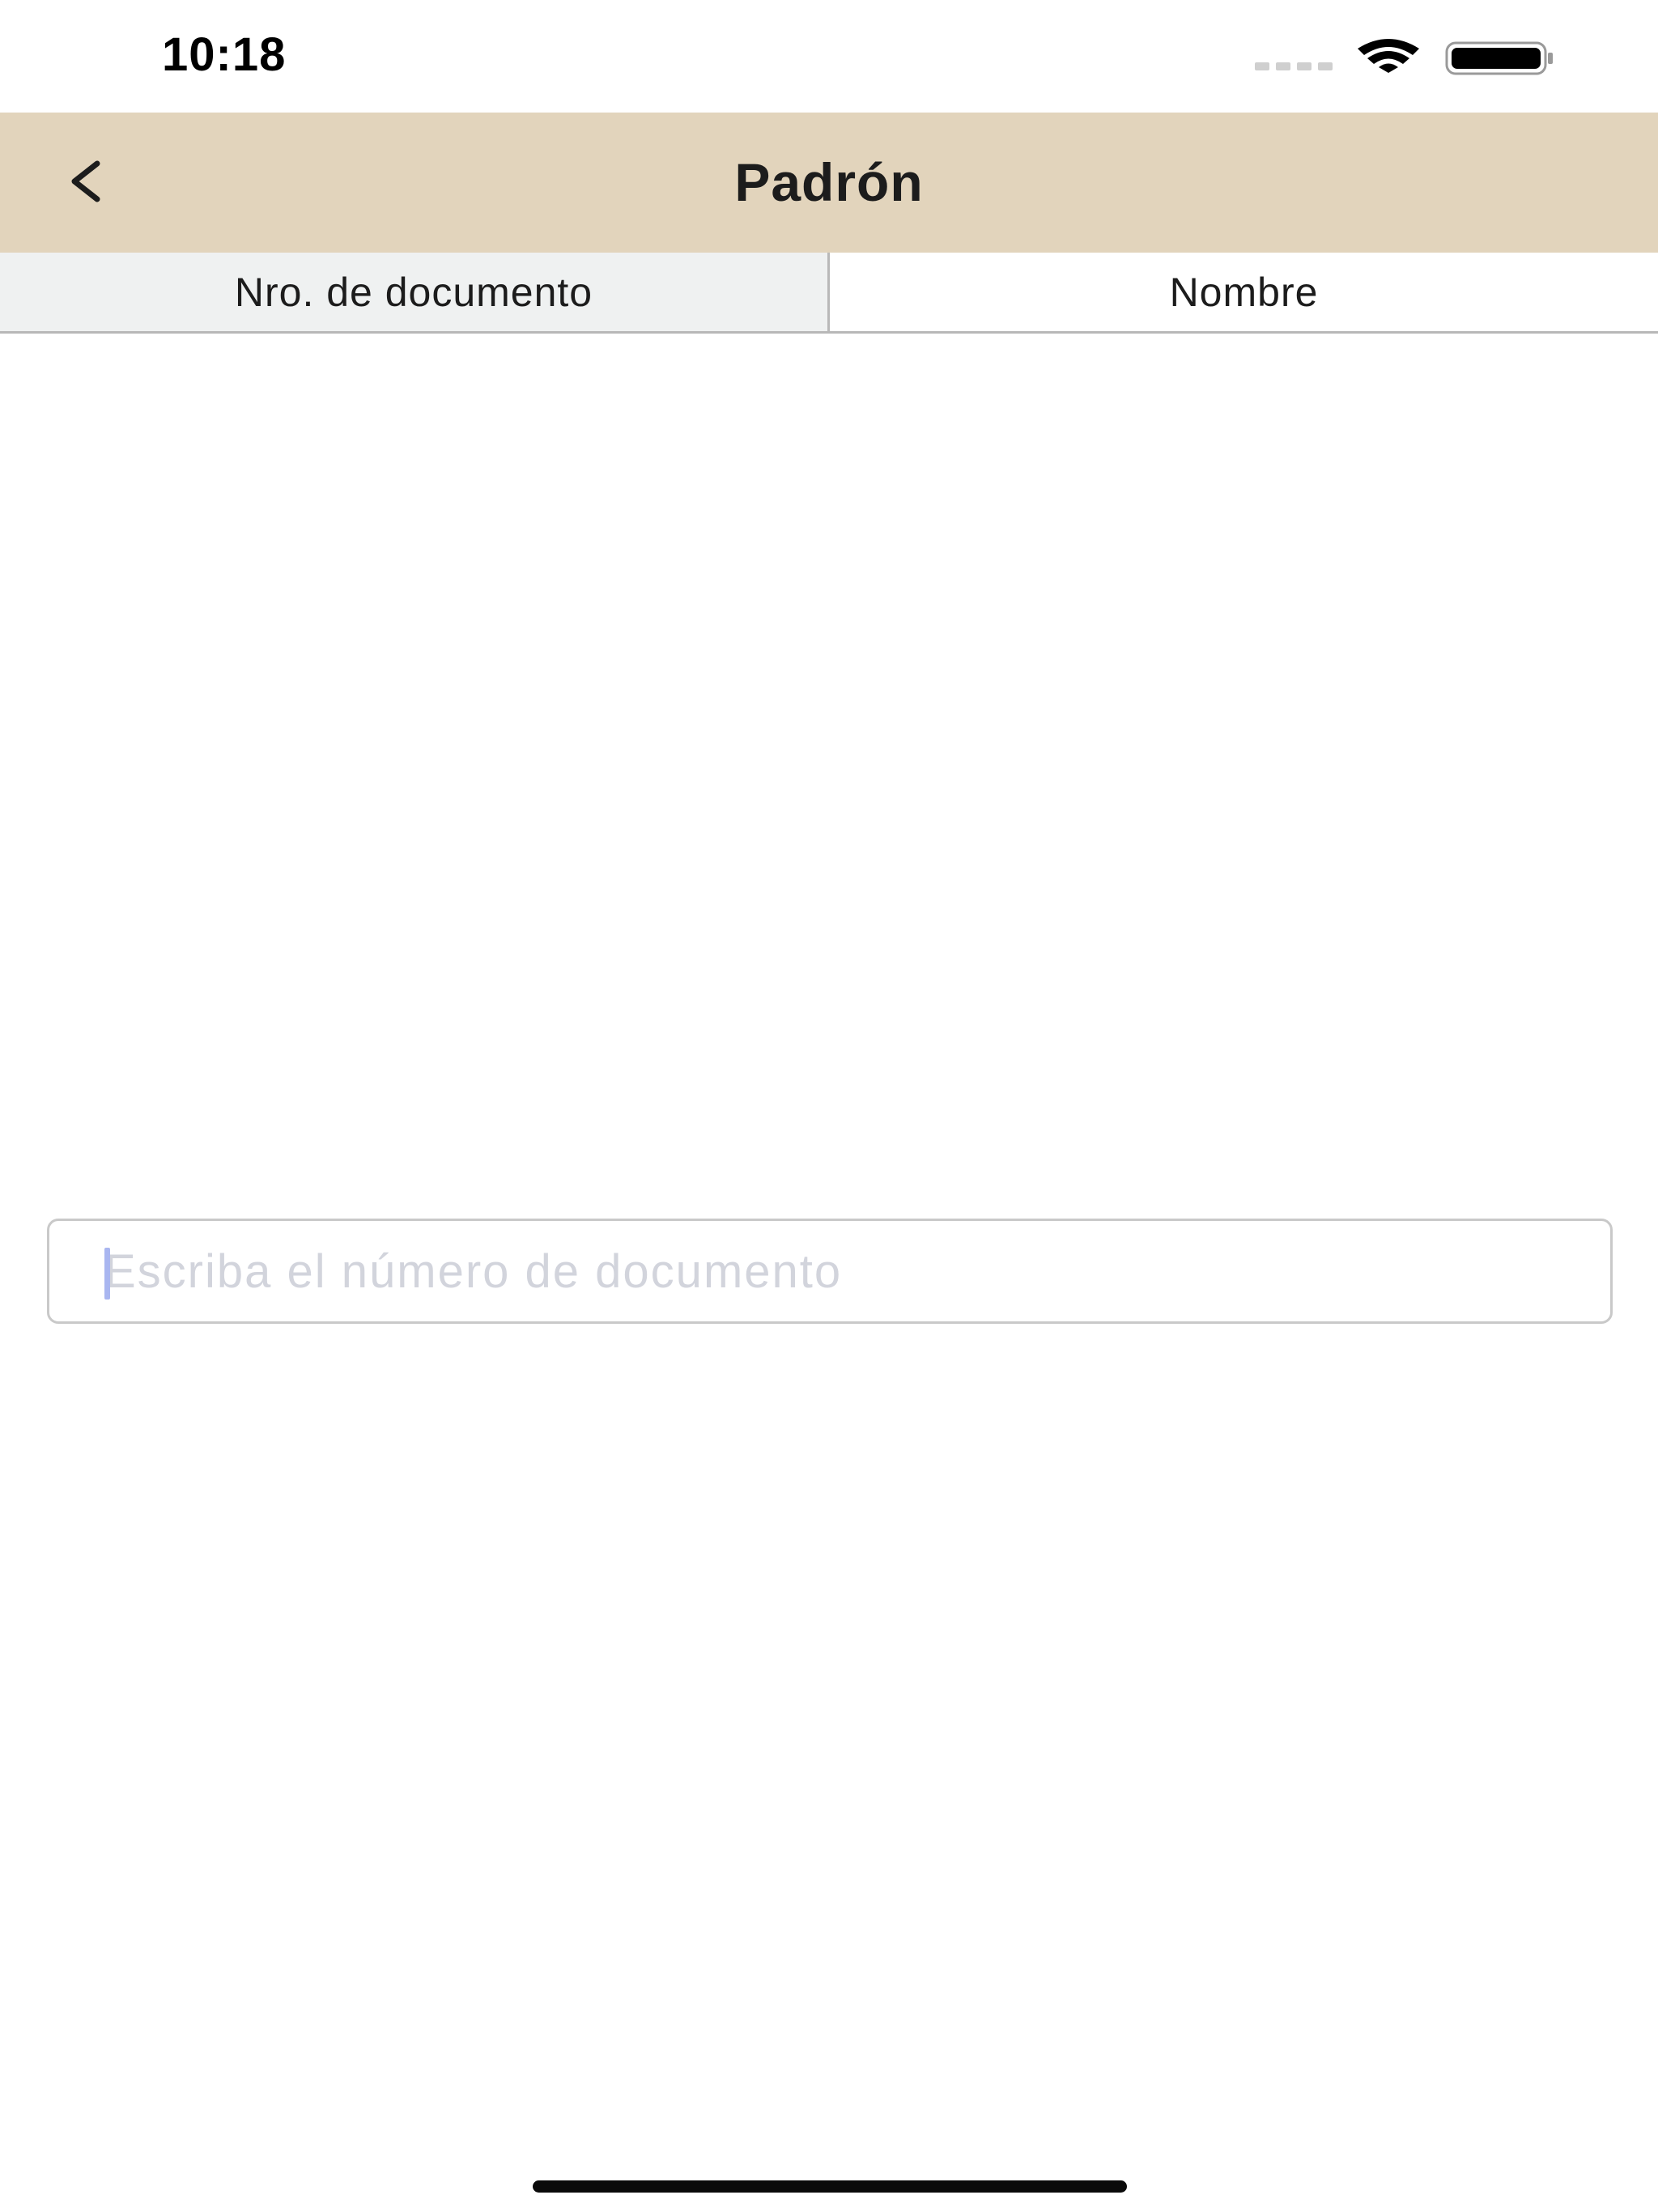 The height and width of the screenshot is (2212, 1658). Describe the element at coordinates (107, 1274) in the screenshot. I see `text-caret` at that location.